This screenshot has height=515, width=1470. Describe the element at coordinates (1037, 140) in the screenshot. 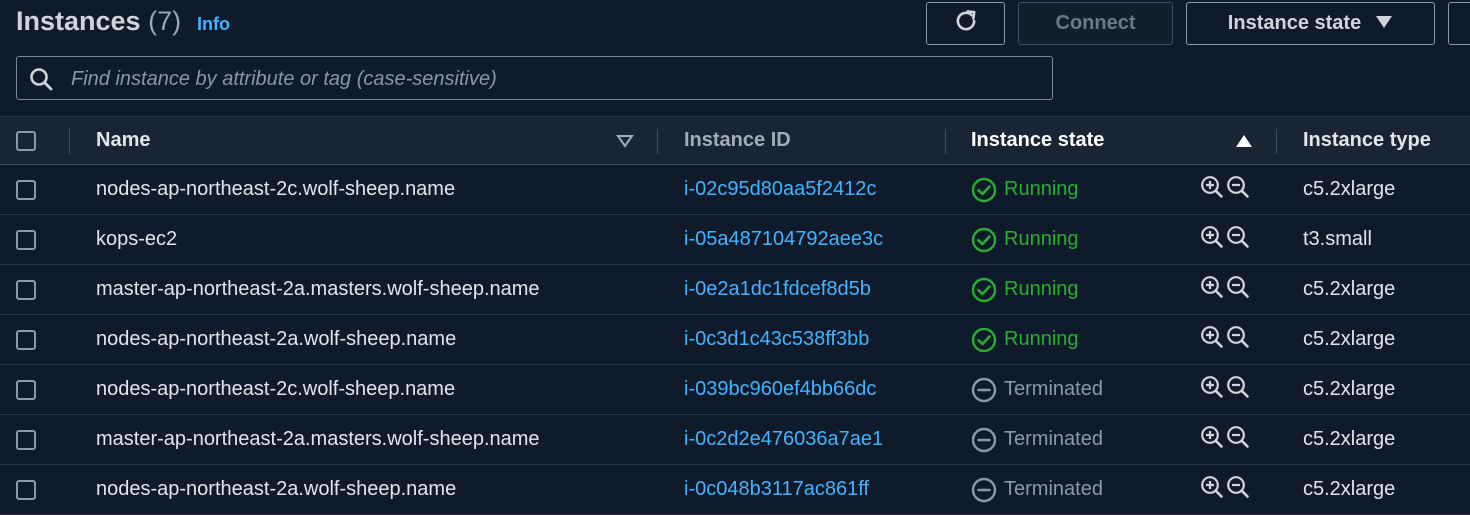

I see `column-header-instance-state: Instance state` at that location.